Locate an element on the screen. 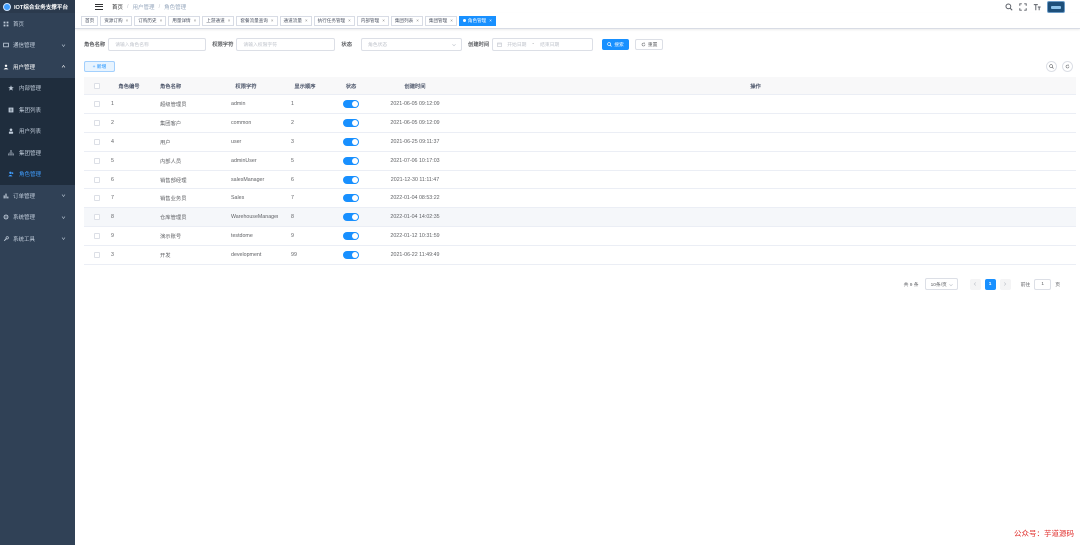  tag-upstream-channel: 上游通道 × is located at coordinates (218, 20).